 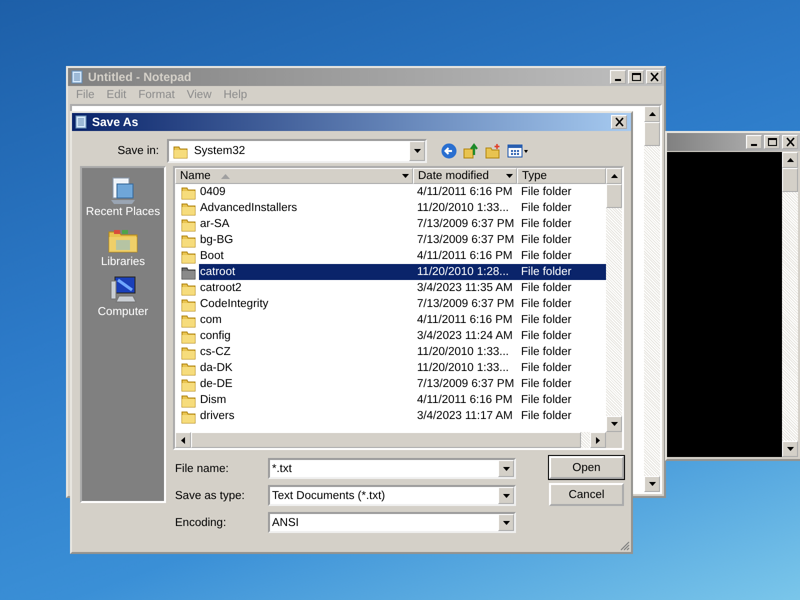 I want to click on close-button, so click(x=619, y=122).